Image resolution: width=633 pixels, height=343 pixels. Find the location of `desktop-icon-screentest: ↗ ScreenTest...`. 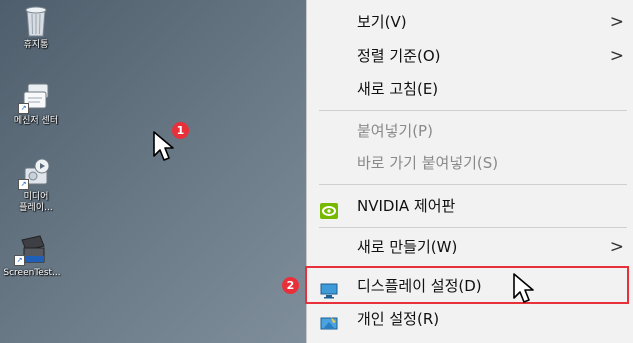

desktop-icon-screentest: ↗ ScreenTest... is located at coordinates (34, 255).